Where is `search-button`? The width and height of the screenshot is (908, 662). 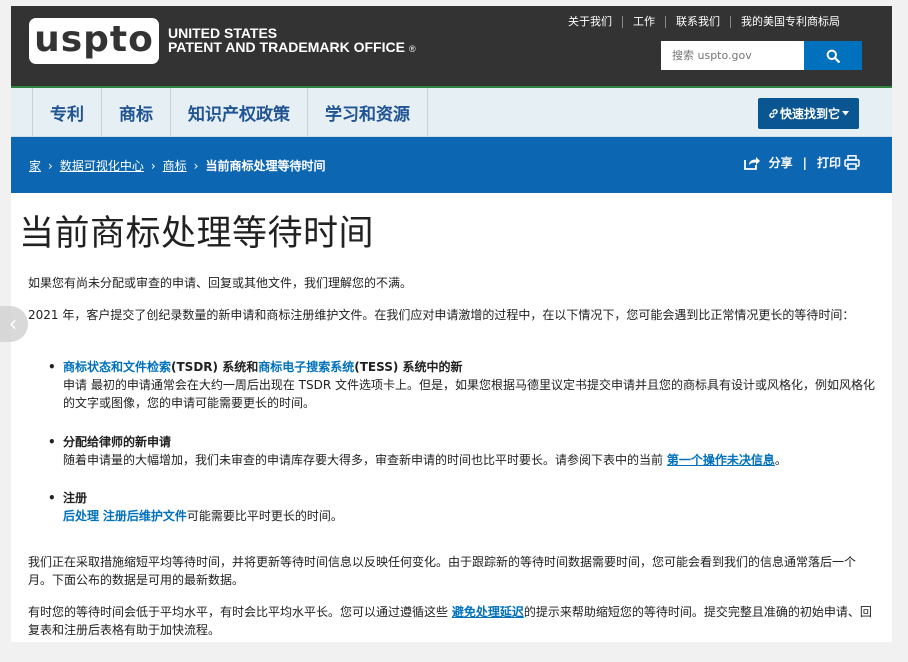 search-button is located at coordinates (833, 55).